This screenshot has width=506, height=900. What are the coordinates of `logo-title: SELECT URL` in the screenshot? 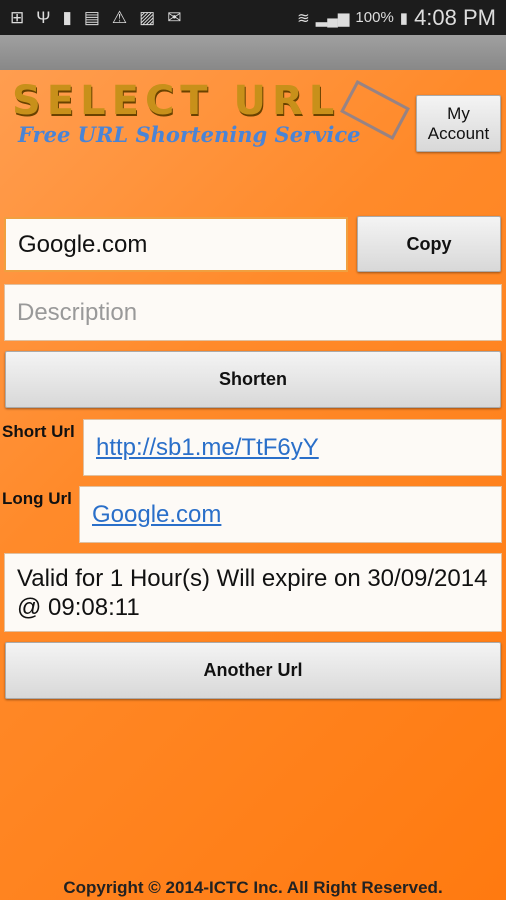 It's located at (176, 101).